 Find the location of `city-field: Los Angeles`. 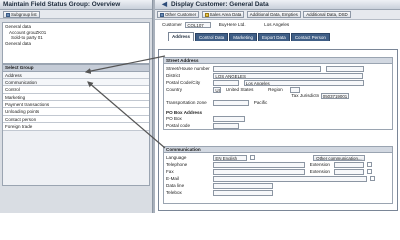

city-field: Los Angeles is located at coordinates (303, 83).